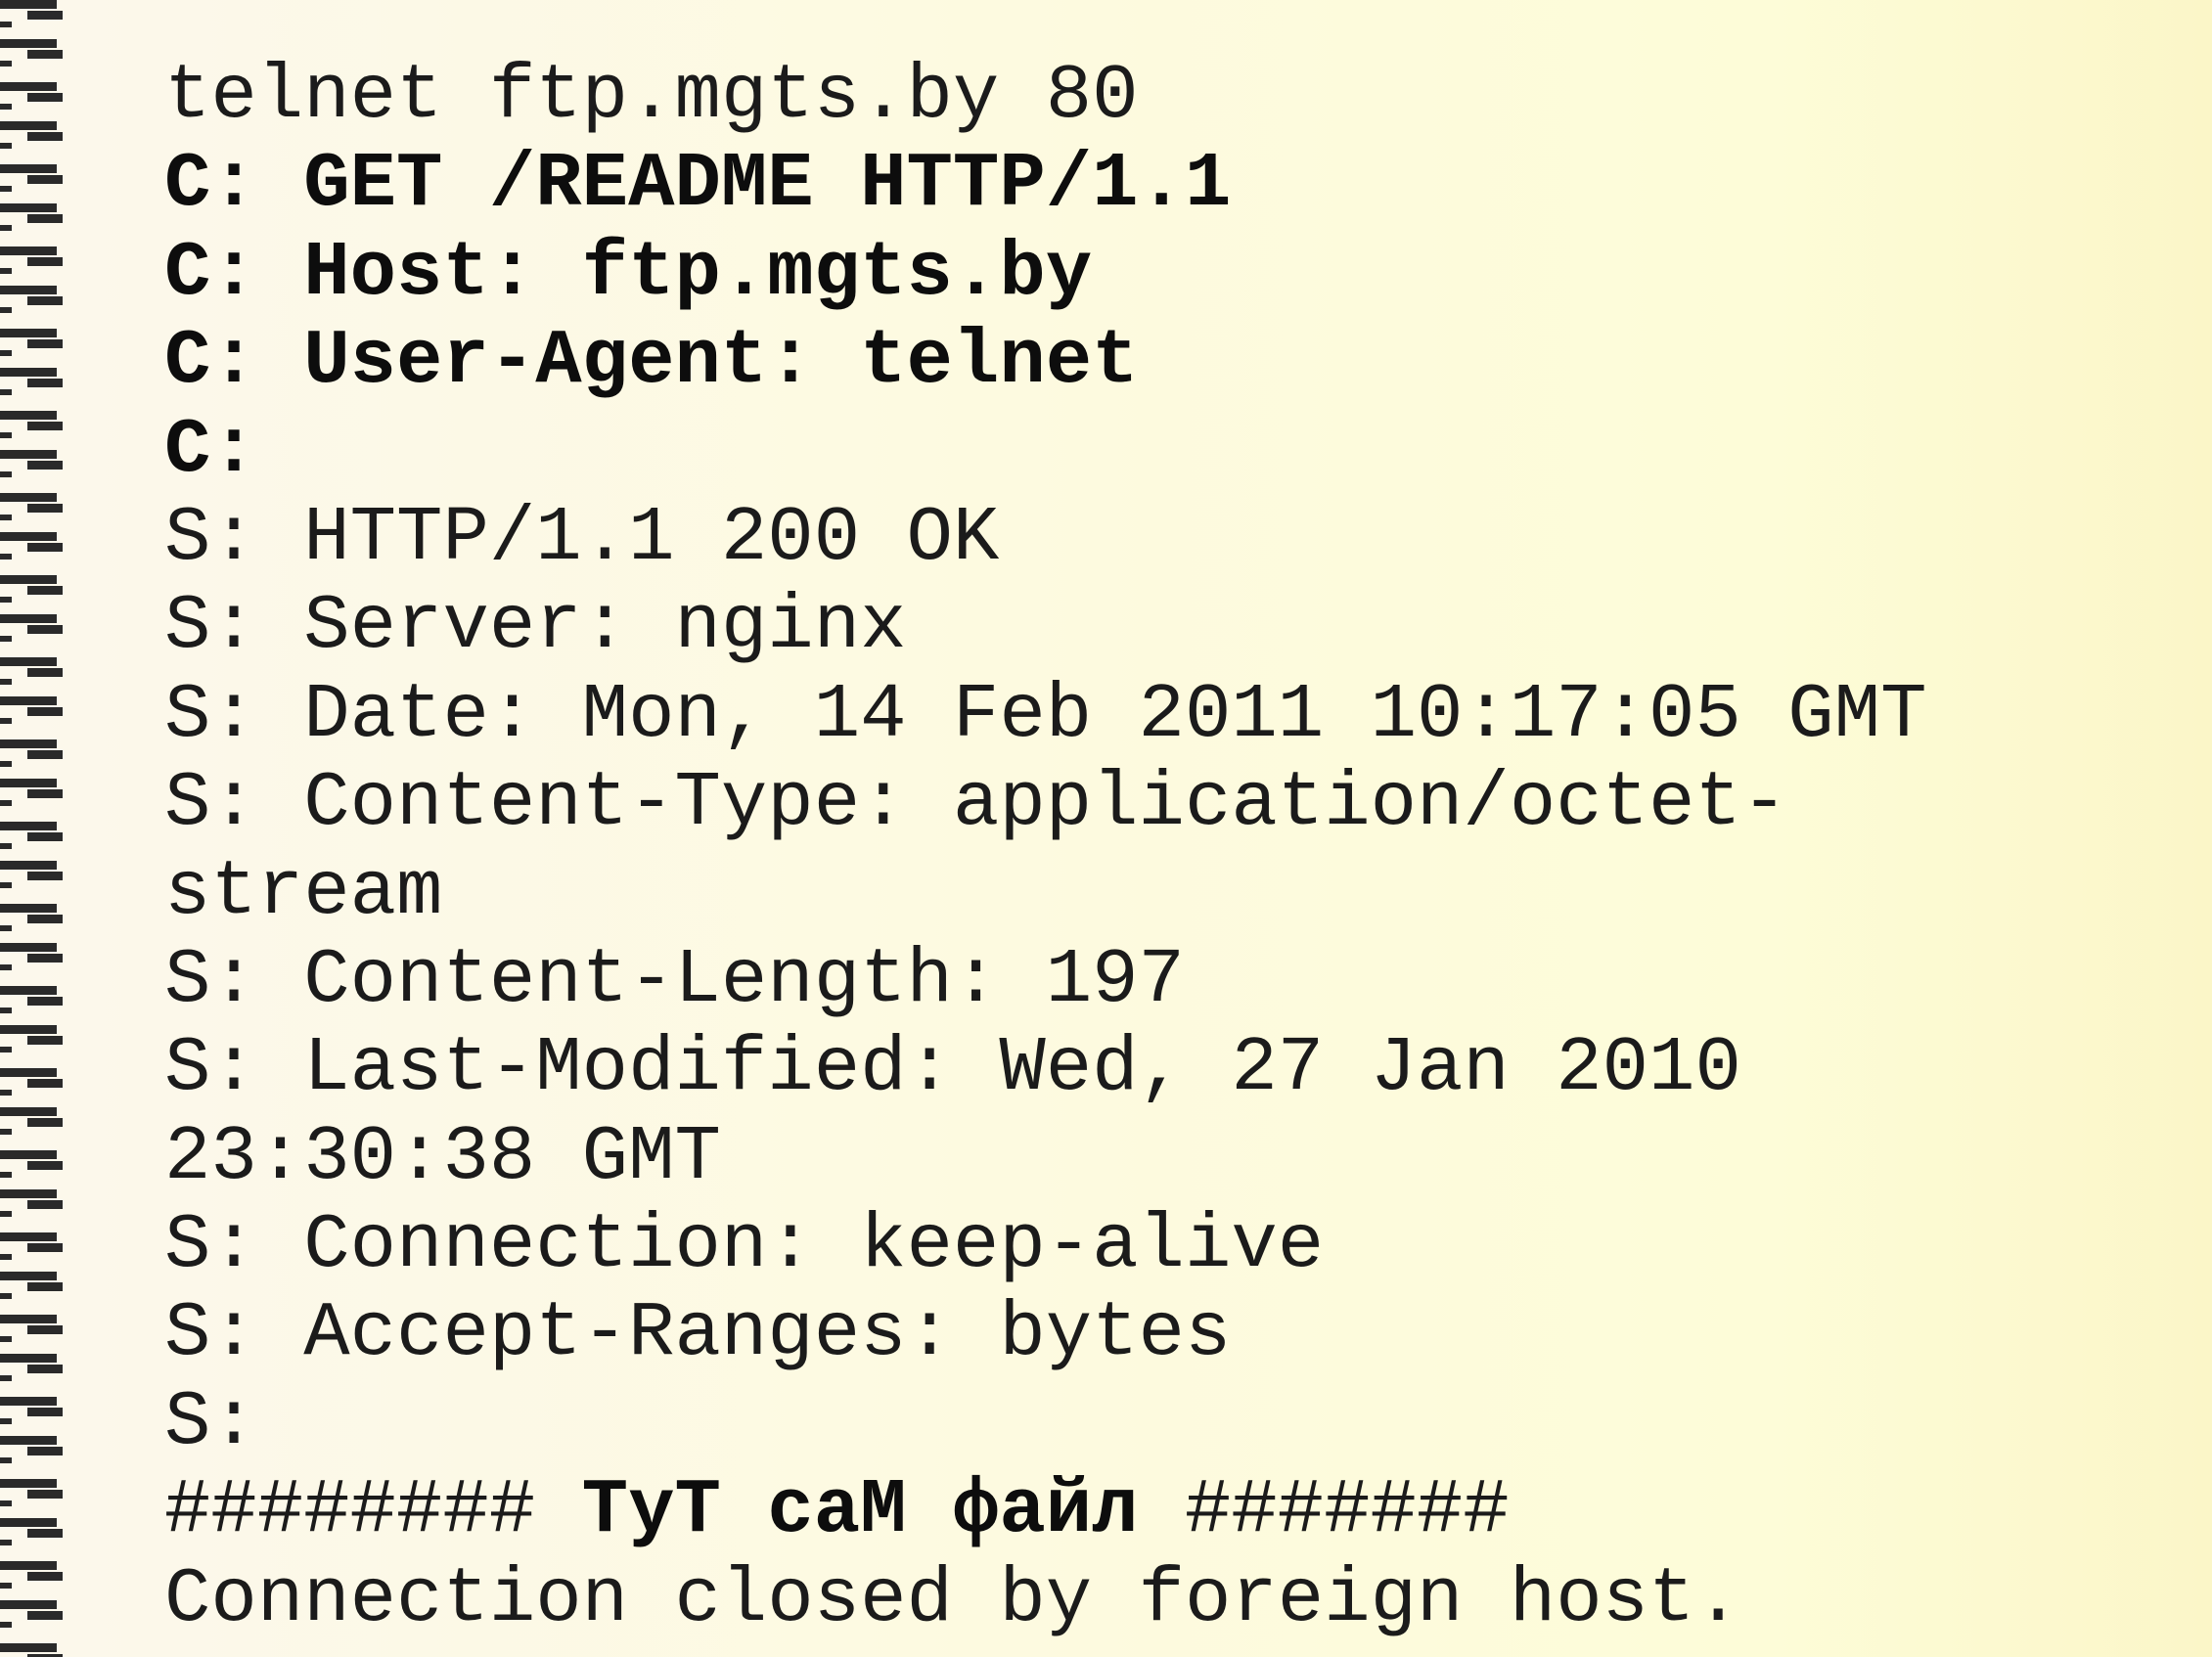 The image size is (2212, 1657). What do you see at coordinates (303, 892) in the screenshot?
I see `transcript-text: stream` at bounding box center [303, 892].